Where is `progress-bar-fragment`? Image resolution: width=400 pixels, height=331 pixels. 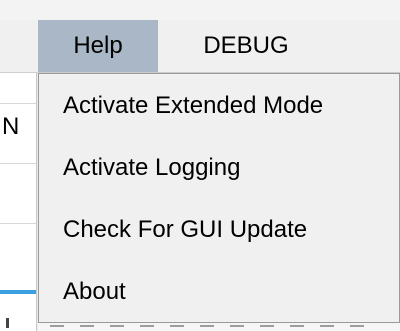
progress-bar-fragment is located at coordinates (18, 292).